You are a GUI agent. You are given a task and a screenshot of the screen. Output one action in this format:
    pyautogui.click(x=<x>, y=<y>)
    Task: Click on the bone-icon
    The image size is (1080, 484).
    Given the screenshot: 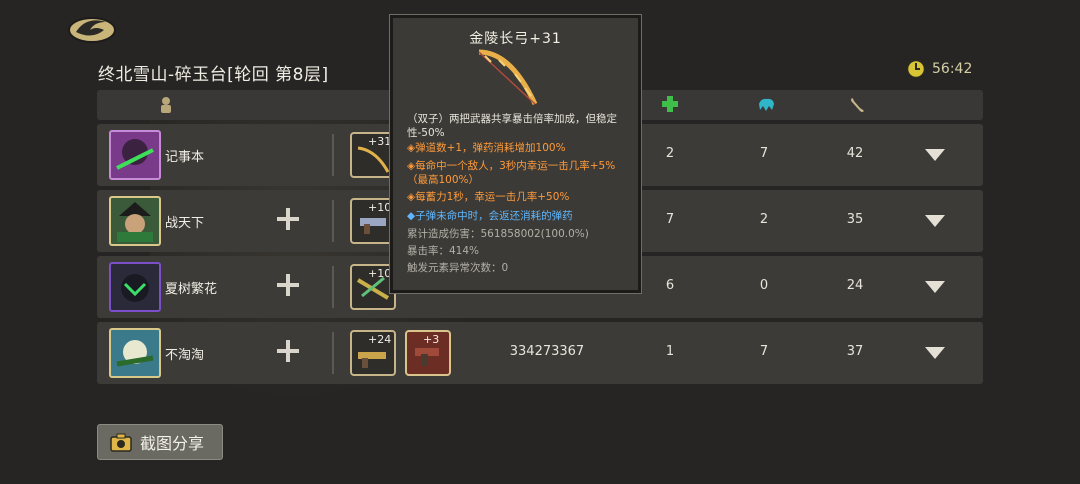 What is the action you would take?
    pyautogui.click(x=857, y=105)
    